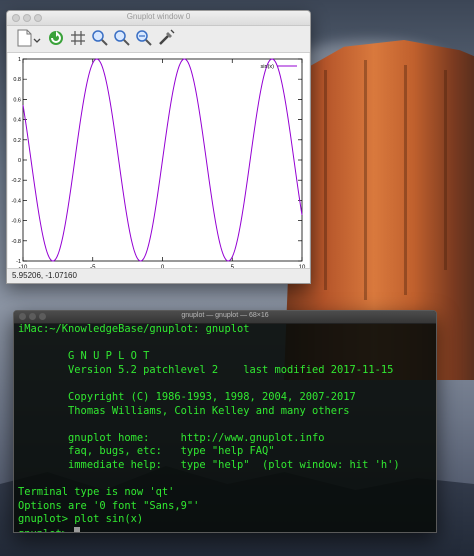  Describe the element at coordinates (158, 275) in the screenshot. I see `status-bar: 5.95206, -1.07160` at that location.